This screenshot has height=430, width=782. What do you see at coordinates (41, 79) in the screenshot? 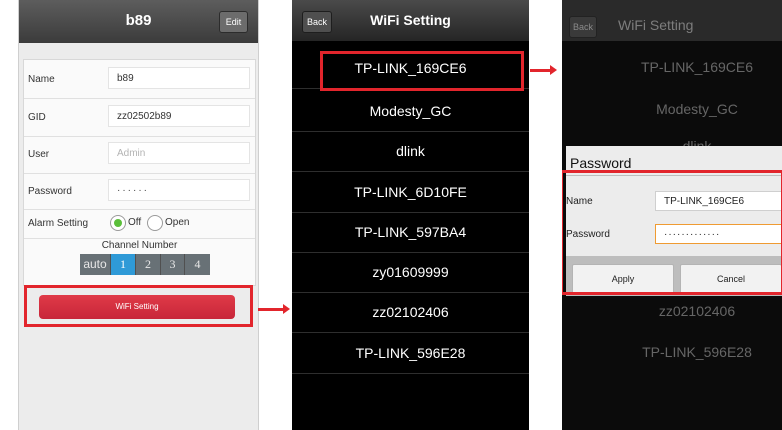
I see `name-label: Name` at bounding box center [41, 79].